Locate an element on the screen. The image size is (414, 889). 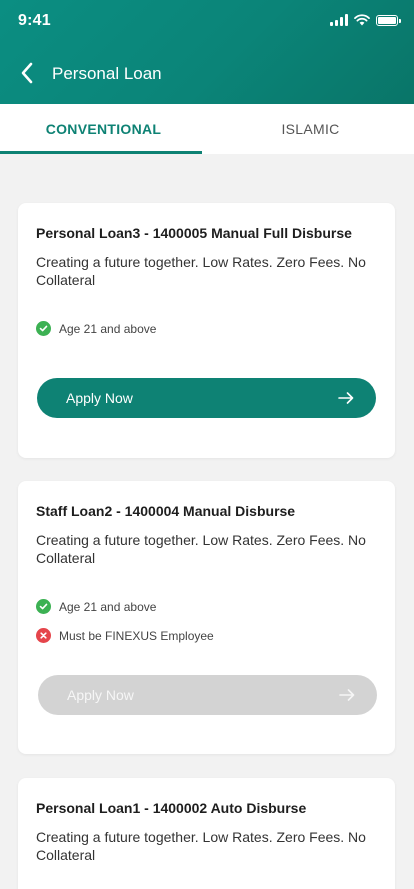
active-tab-indicator is located at coordinates (101, 152).